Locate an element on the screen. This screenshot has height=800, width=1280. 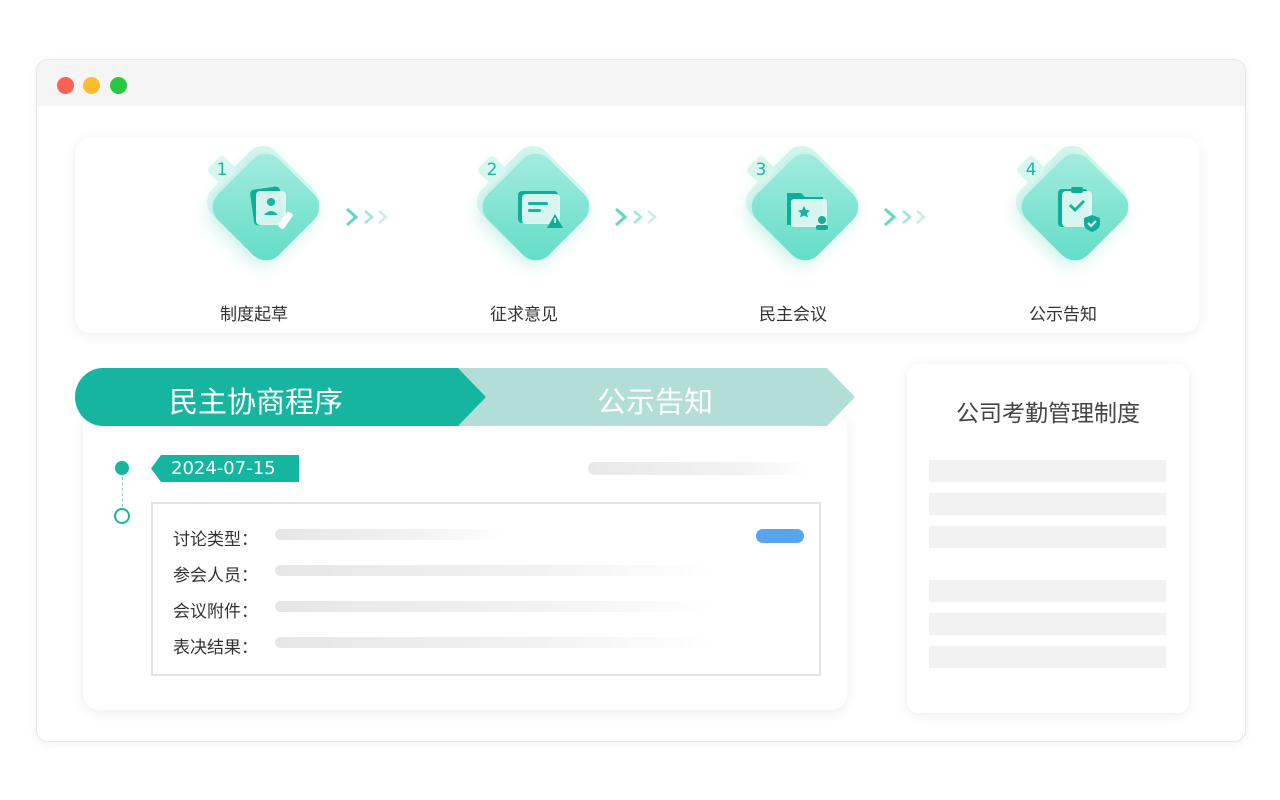
tab-democratic-consultation: 民主协商程序 is located at coordinates (256, 400).